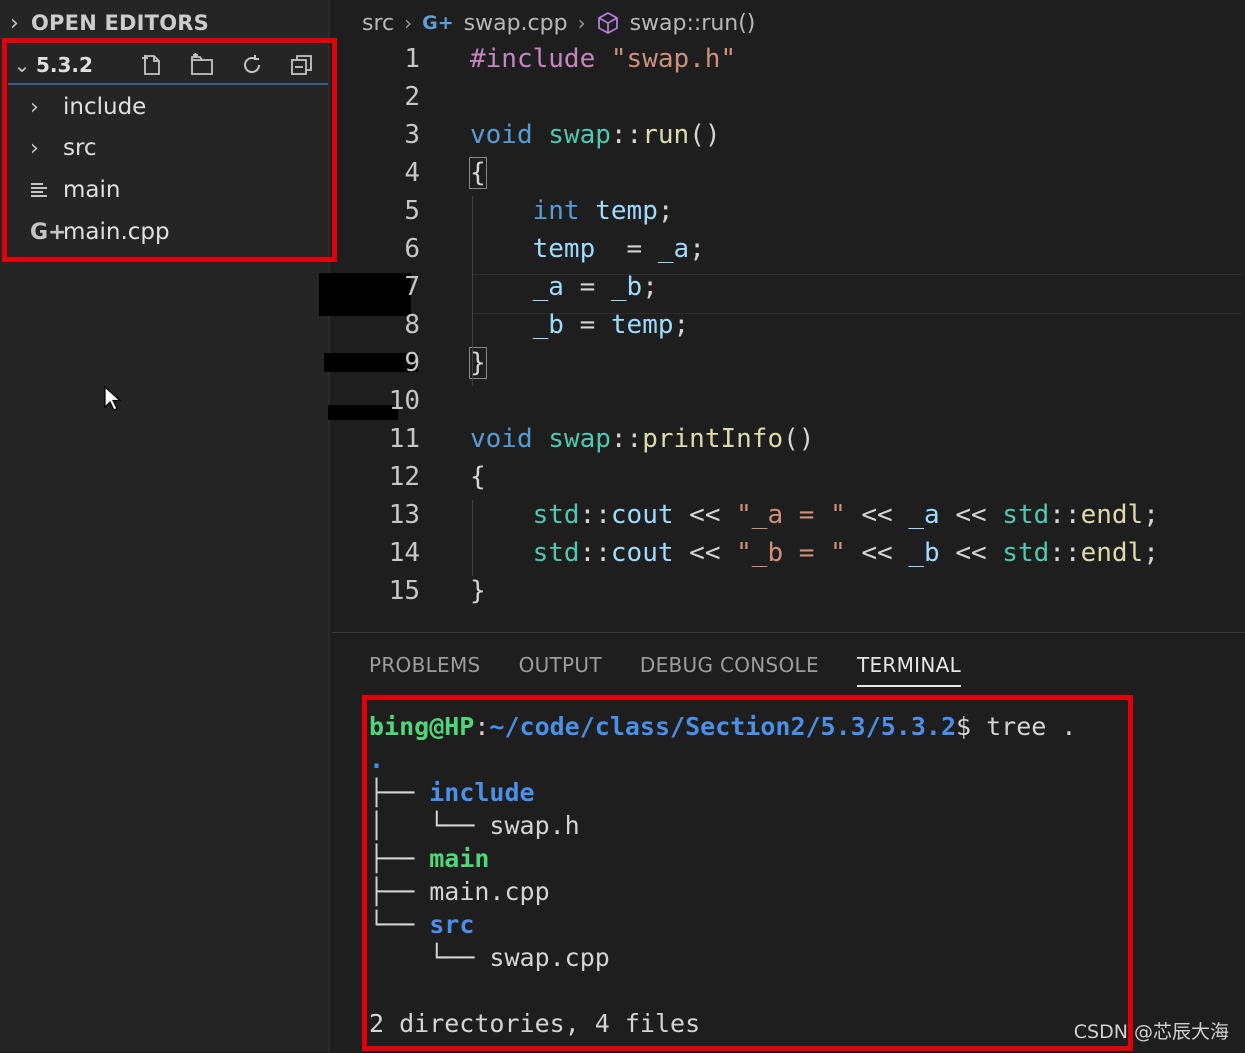 The height and width of the screenshot is (1053, 1245). I want to click on tab-debug-console: DEBUG CONSOLE, so click(729, 670).